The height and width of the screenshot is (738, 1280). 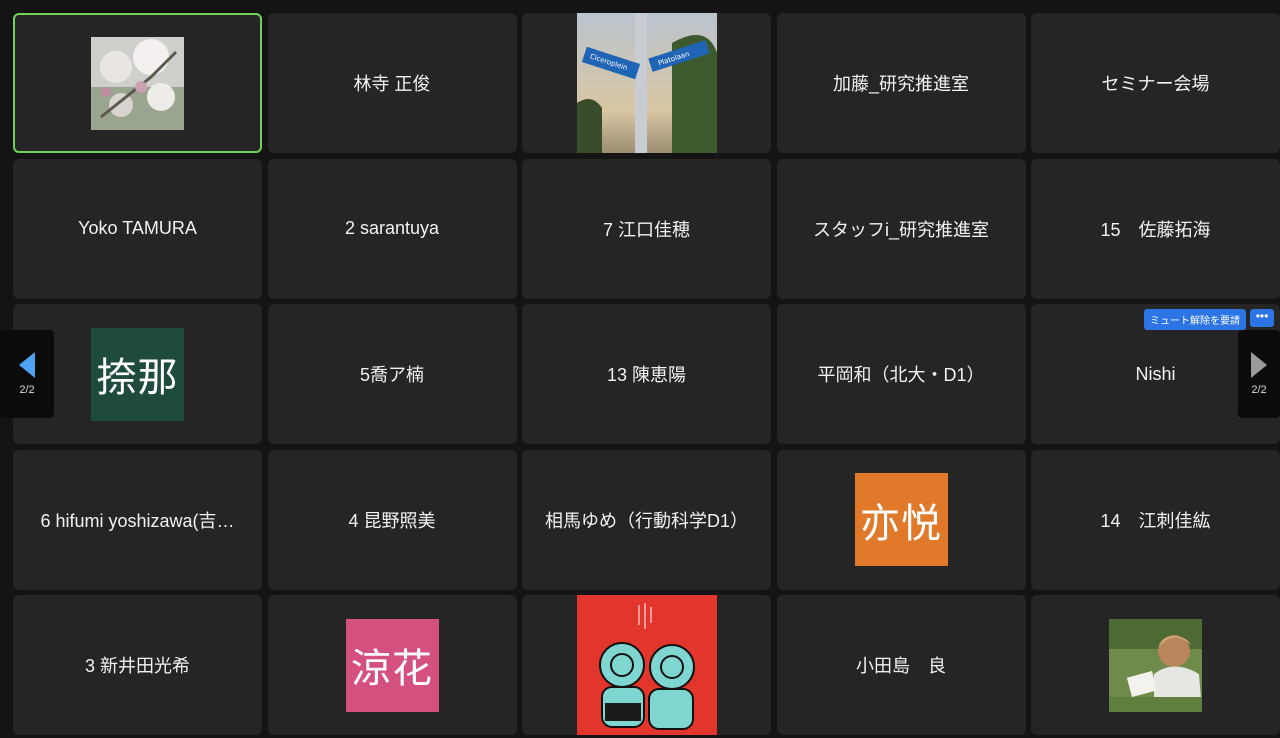 I want to click on participant-tile: 15 佐藤拓海, so click(x=1155, y=228).